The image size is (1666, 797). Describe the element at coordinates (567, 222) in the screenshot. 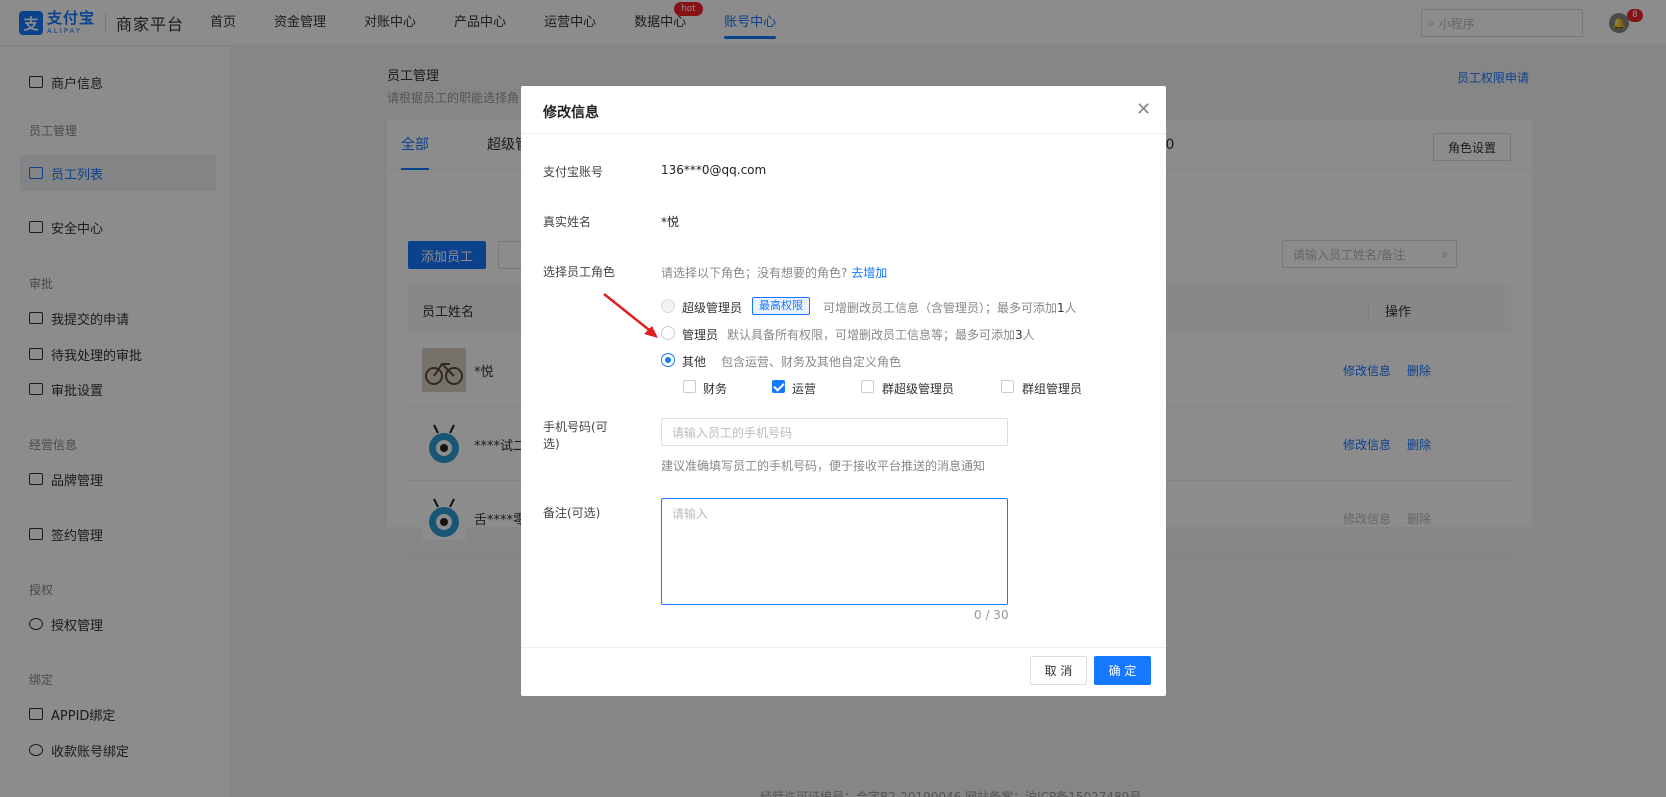

I see `realname-label: 真实姓名` at that location.